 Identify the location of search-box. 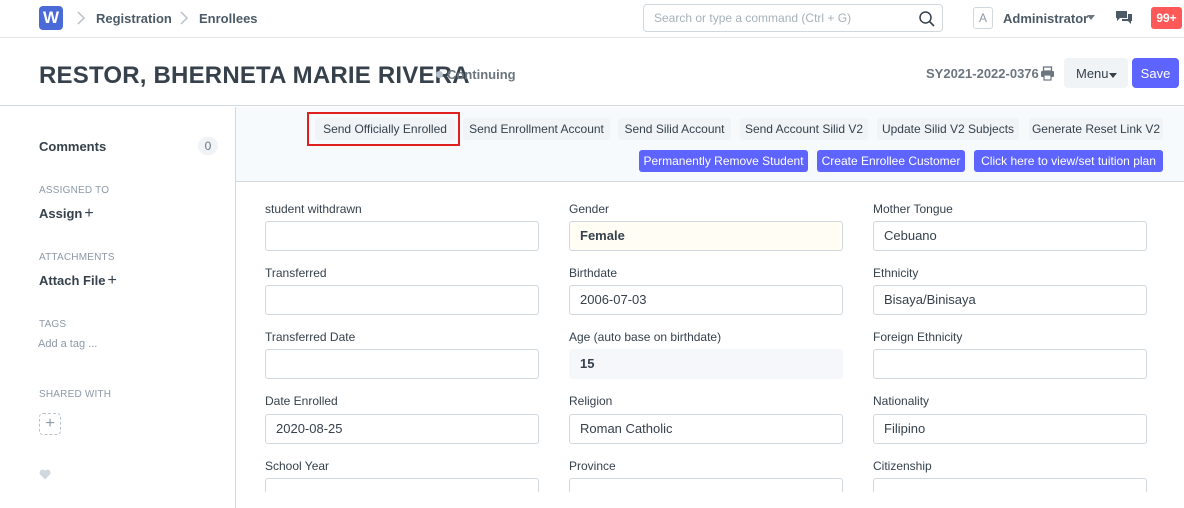
(793, 18).